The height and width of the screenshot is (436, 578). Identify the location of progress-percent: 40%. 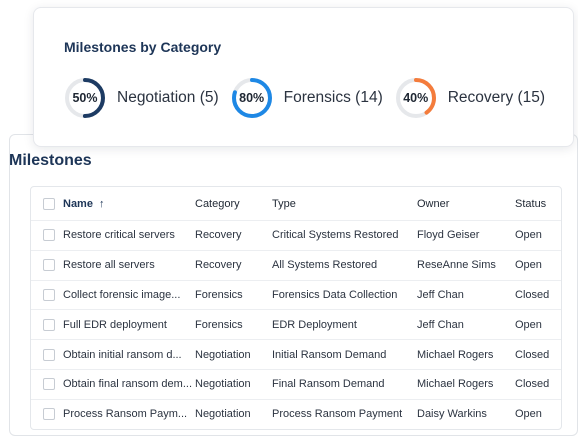
(416, 98).